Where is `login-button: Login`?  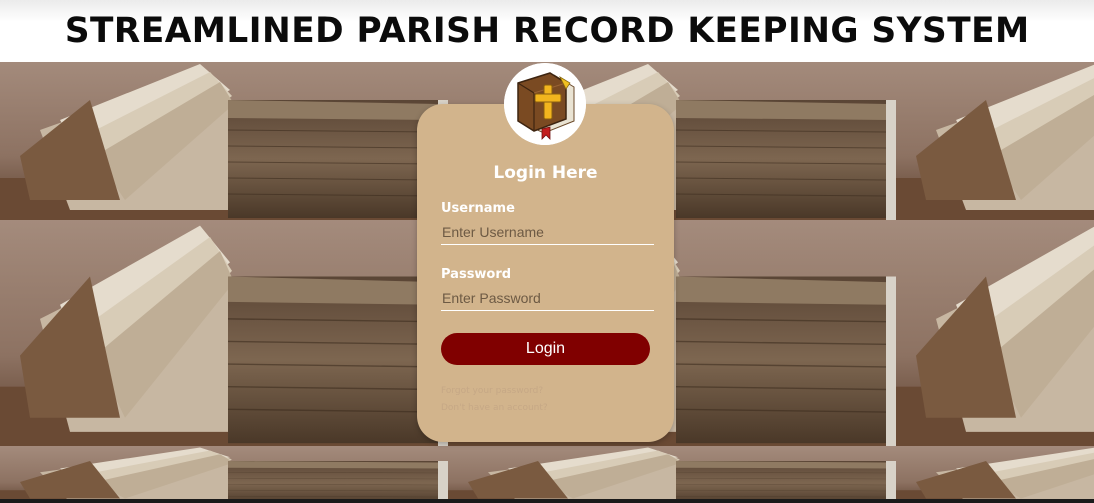 login-button: Login is located at coordinates (545, 349).